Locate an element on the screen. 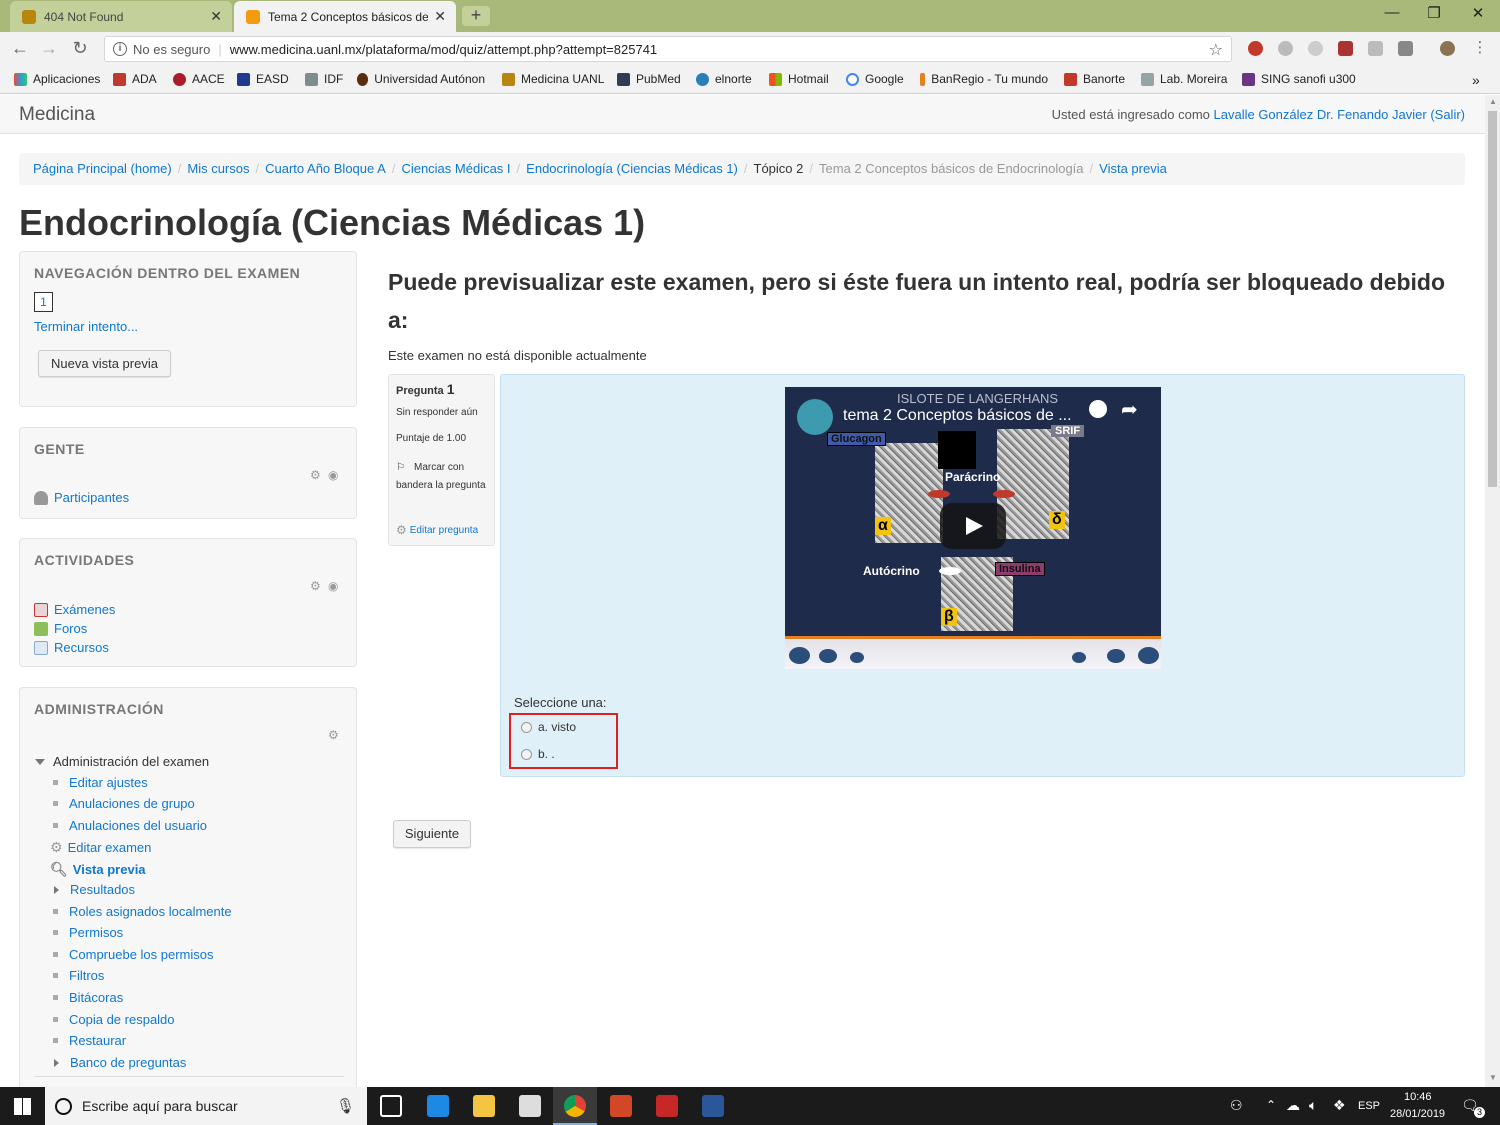  bookmark-aace: AACE is located at coordinates (199, 79).